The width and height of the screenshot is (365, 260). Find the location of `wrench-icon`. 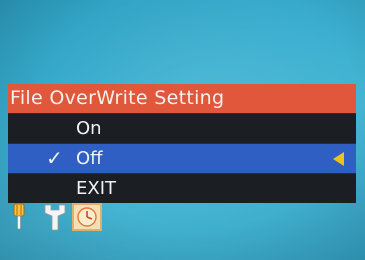

wrench-icon is located at coordinates (55, 217).